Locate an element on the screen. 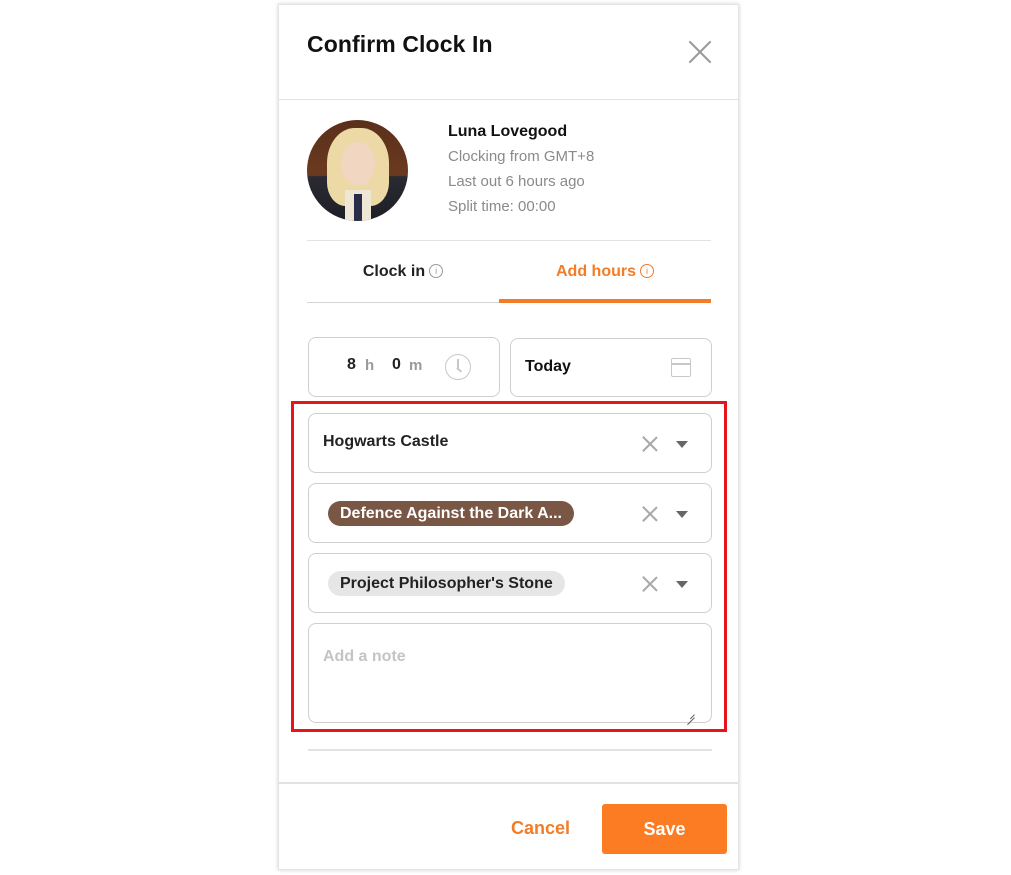  tab-clock-in: Clock in i is located at coordinates (403, 279).